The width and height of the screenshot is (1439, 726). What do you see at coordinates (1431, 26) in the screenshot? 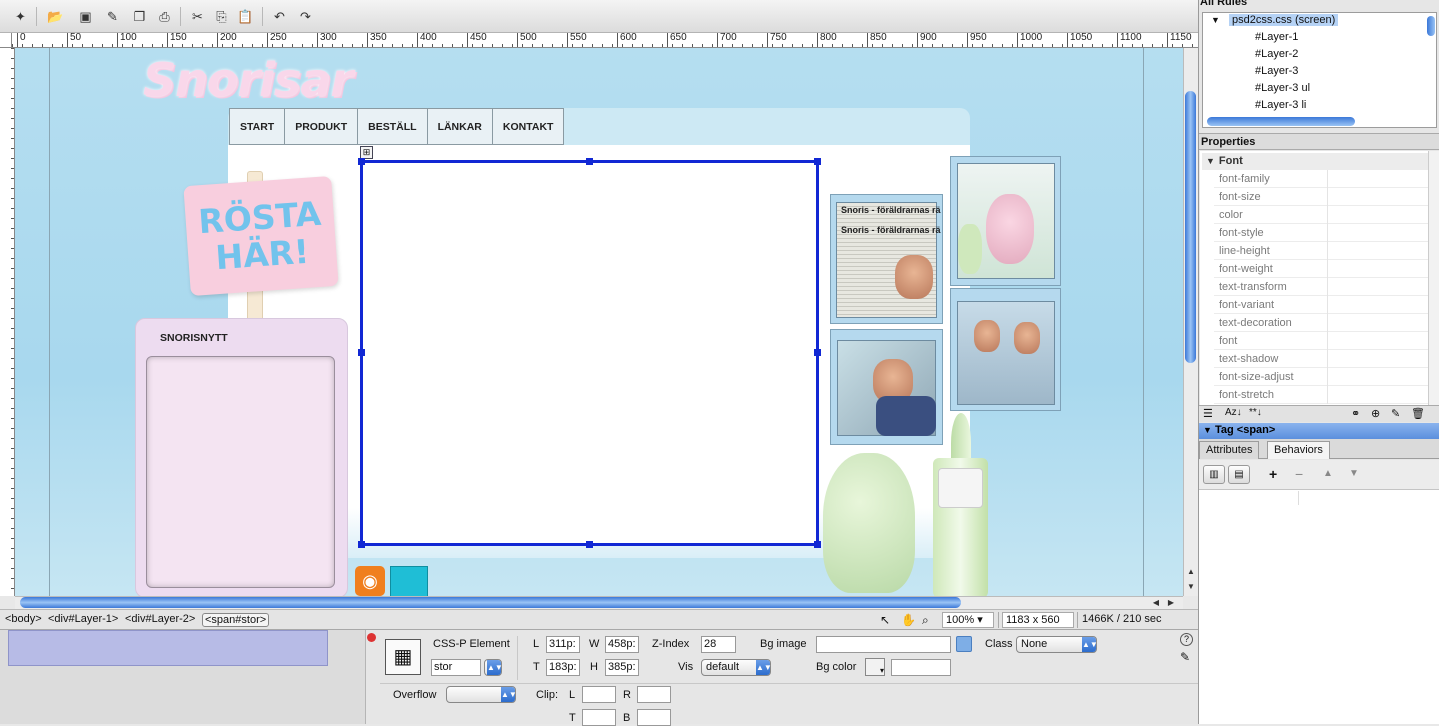
I see `rules-scroll-thumb` at bounding box center [1431, 26].